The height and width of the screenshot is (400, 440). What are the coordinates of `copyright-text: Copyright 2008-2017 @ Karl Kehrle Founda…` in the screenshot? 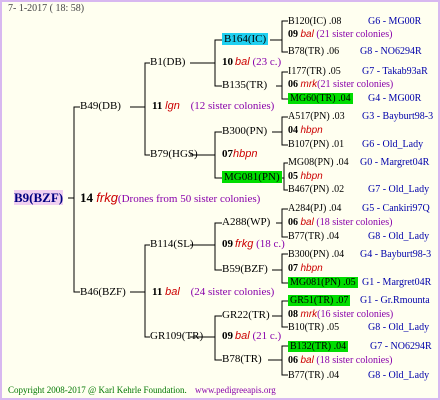 It's located at (97, 390).